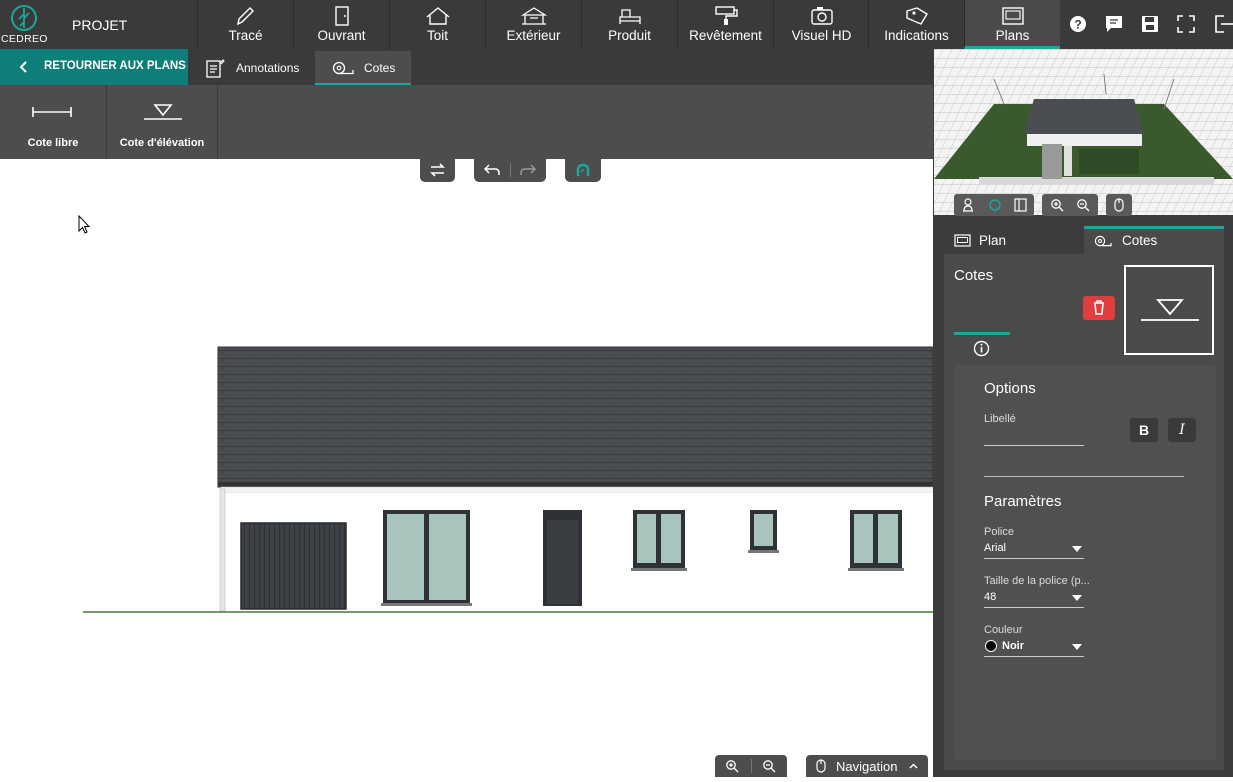  I want to click on info-tab, so click(982, 345).